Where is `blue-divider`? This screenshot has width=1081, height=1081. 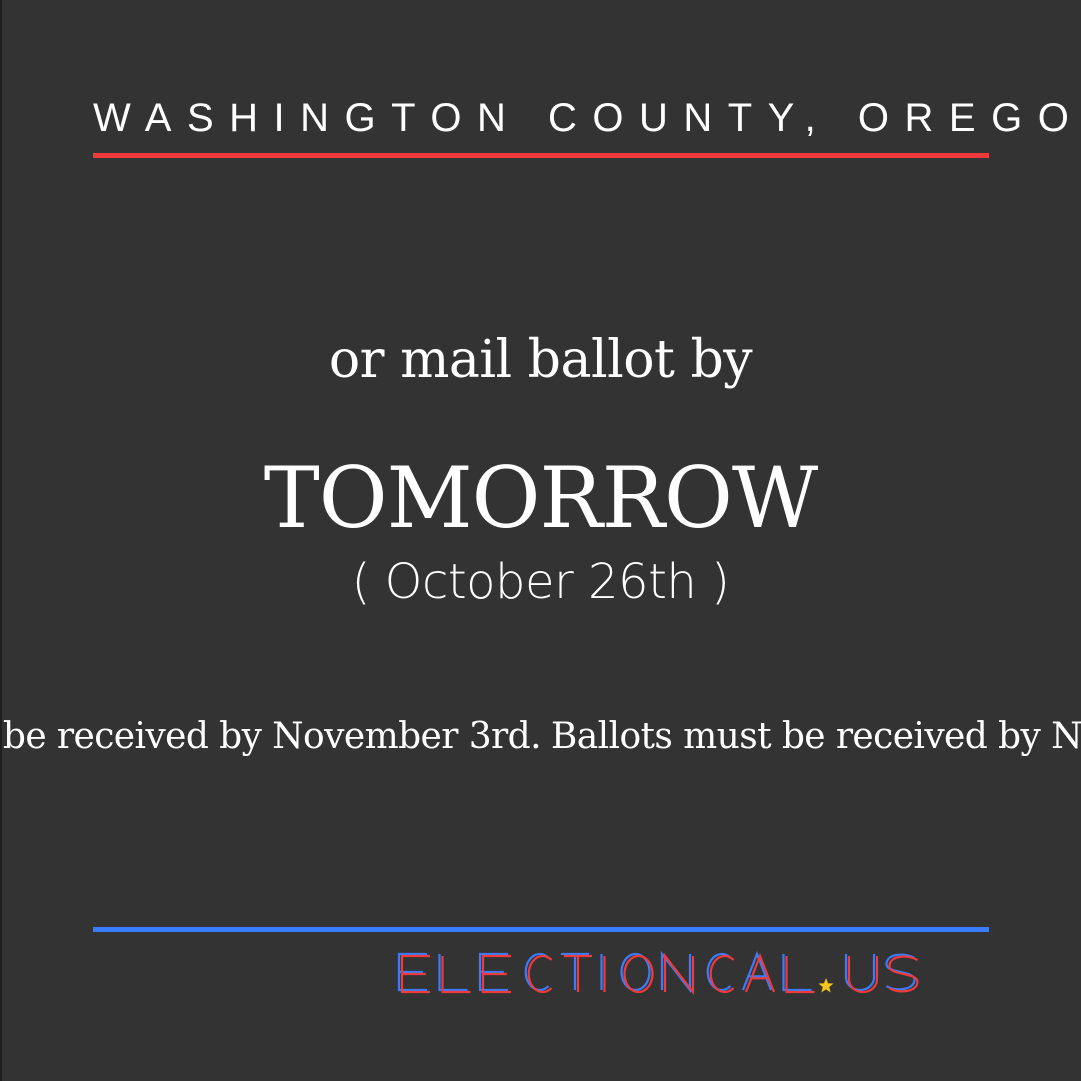
blue-divider is located at coordinates (541, 929).